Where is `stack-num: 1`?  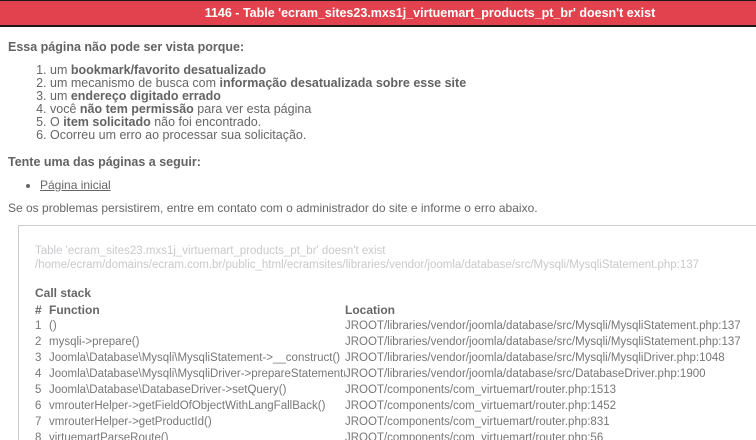
stack-num: 1 is located at coordinates (38, 326).